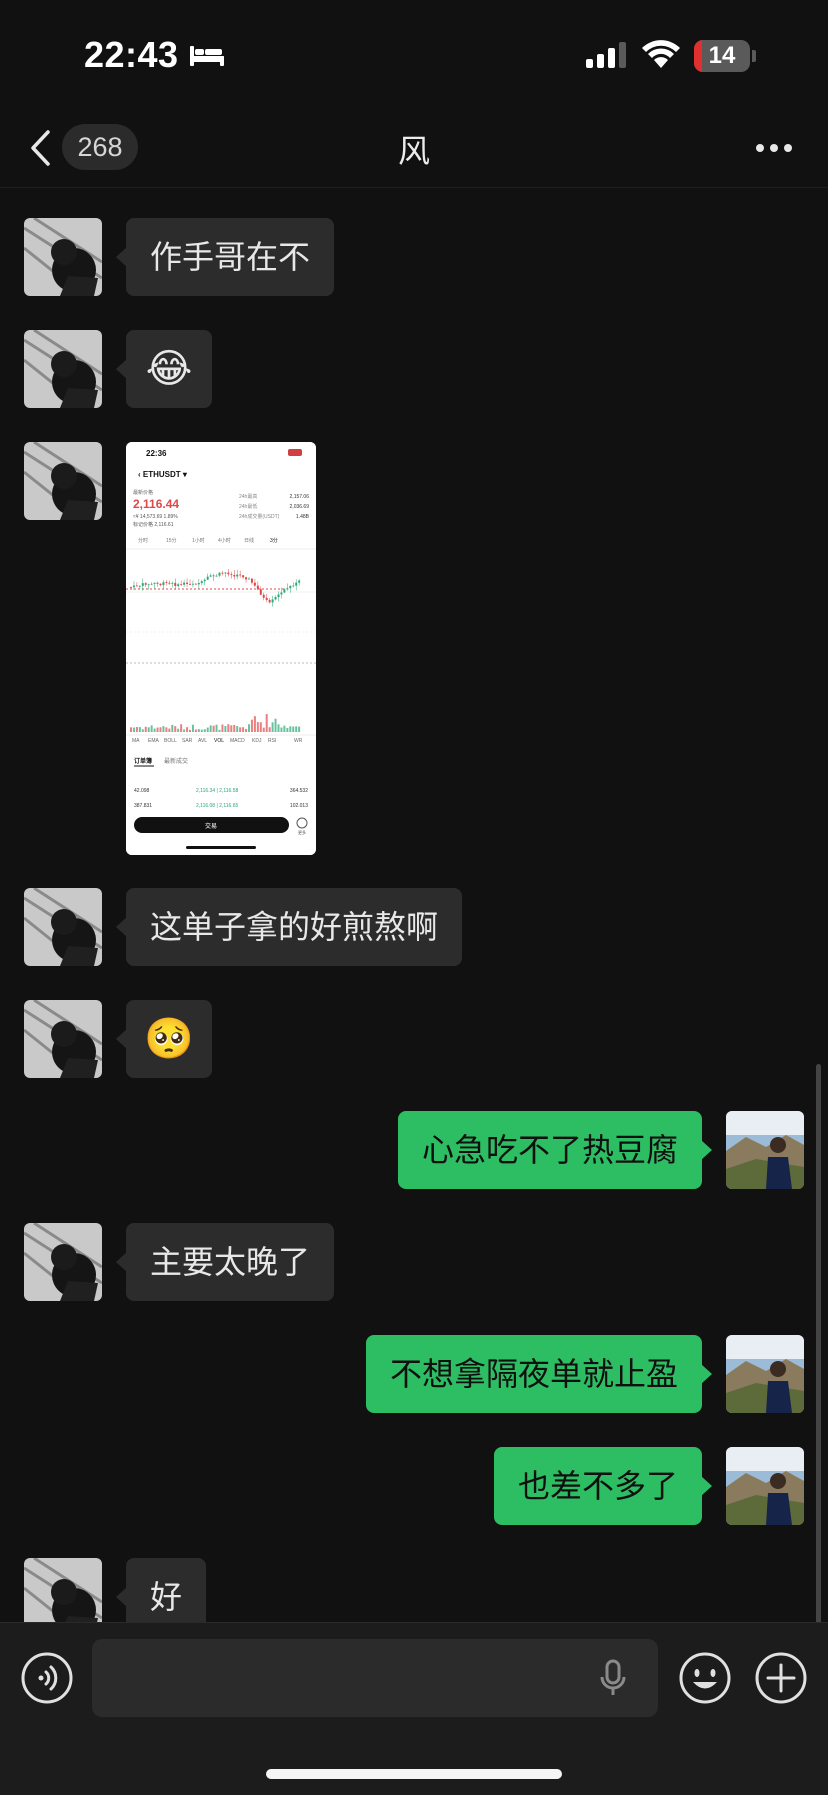 This screenshot has height=1795, width=828. I want to click on shot-symbol: ‹ ETHUSDT ▾, so click(163, 474).